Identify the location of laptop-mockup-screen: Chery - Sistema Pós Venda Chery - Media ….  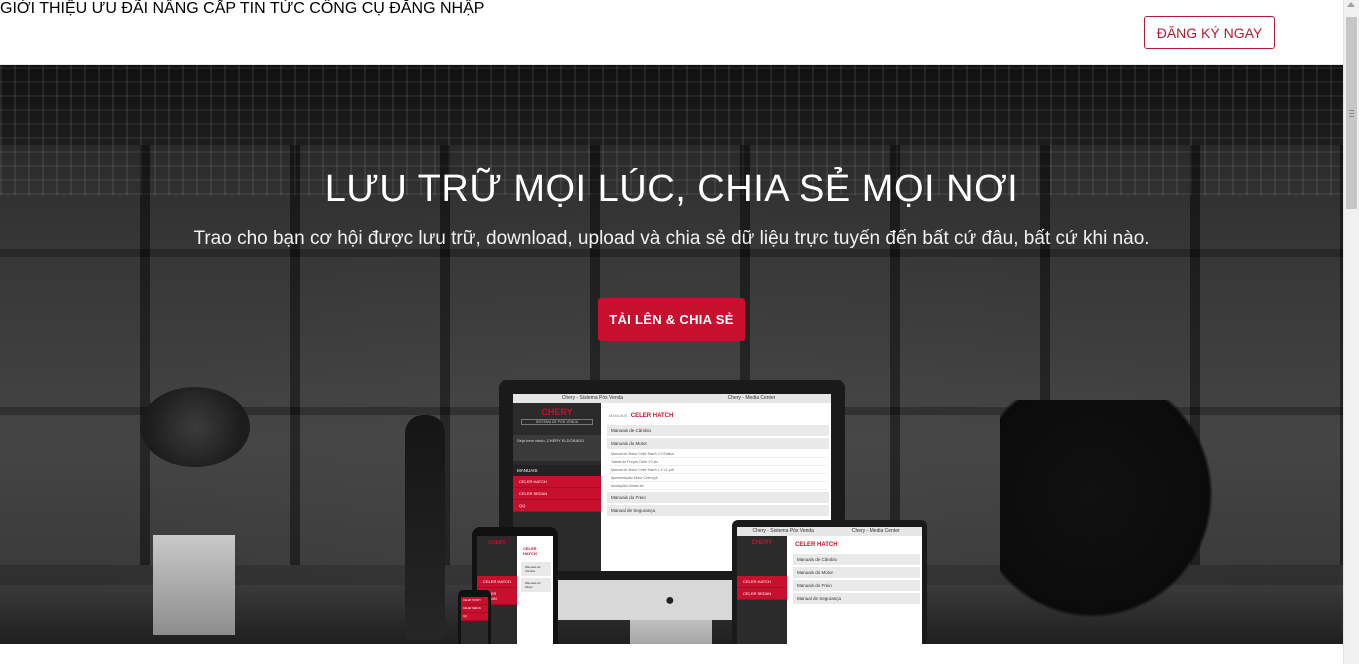
(829, 585).